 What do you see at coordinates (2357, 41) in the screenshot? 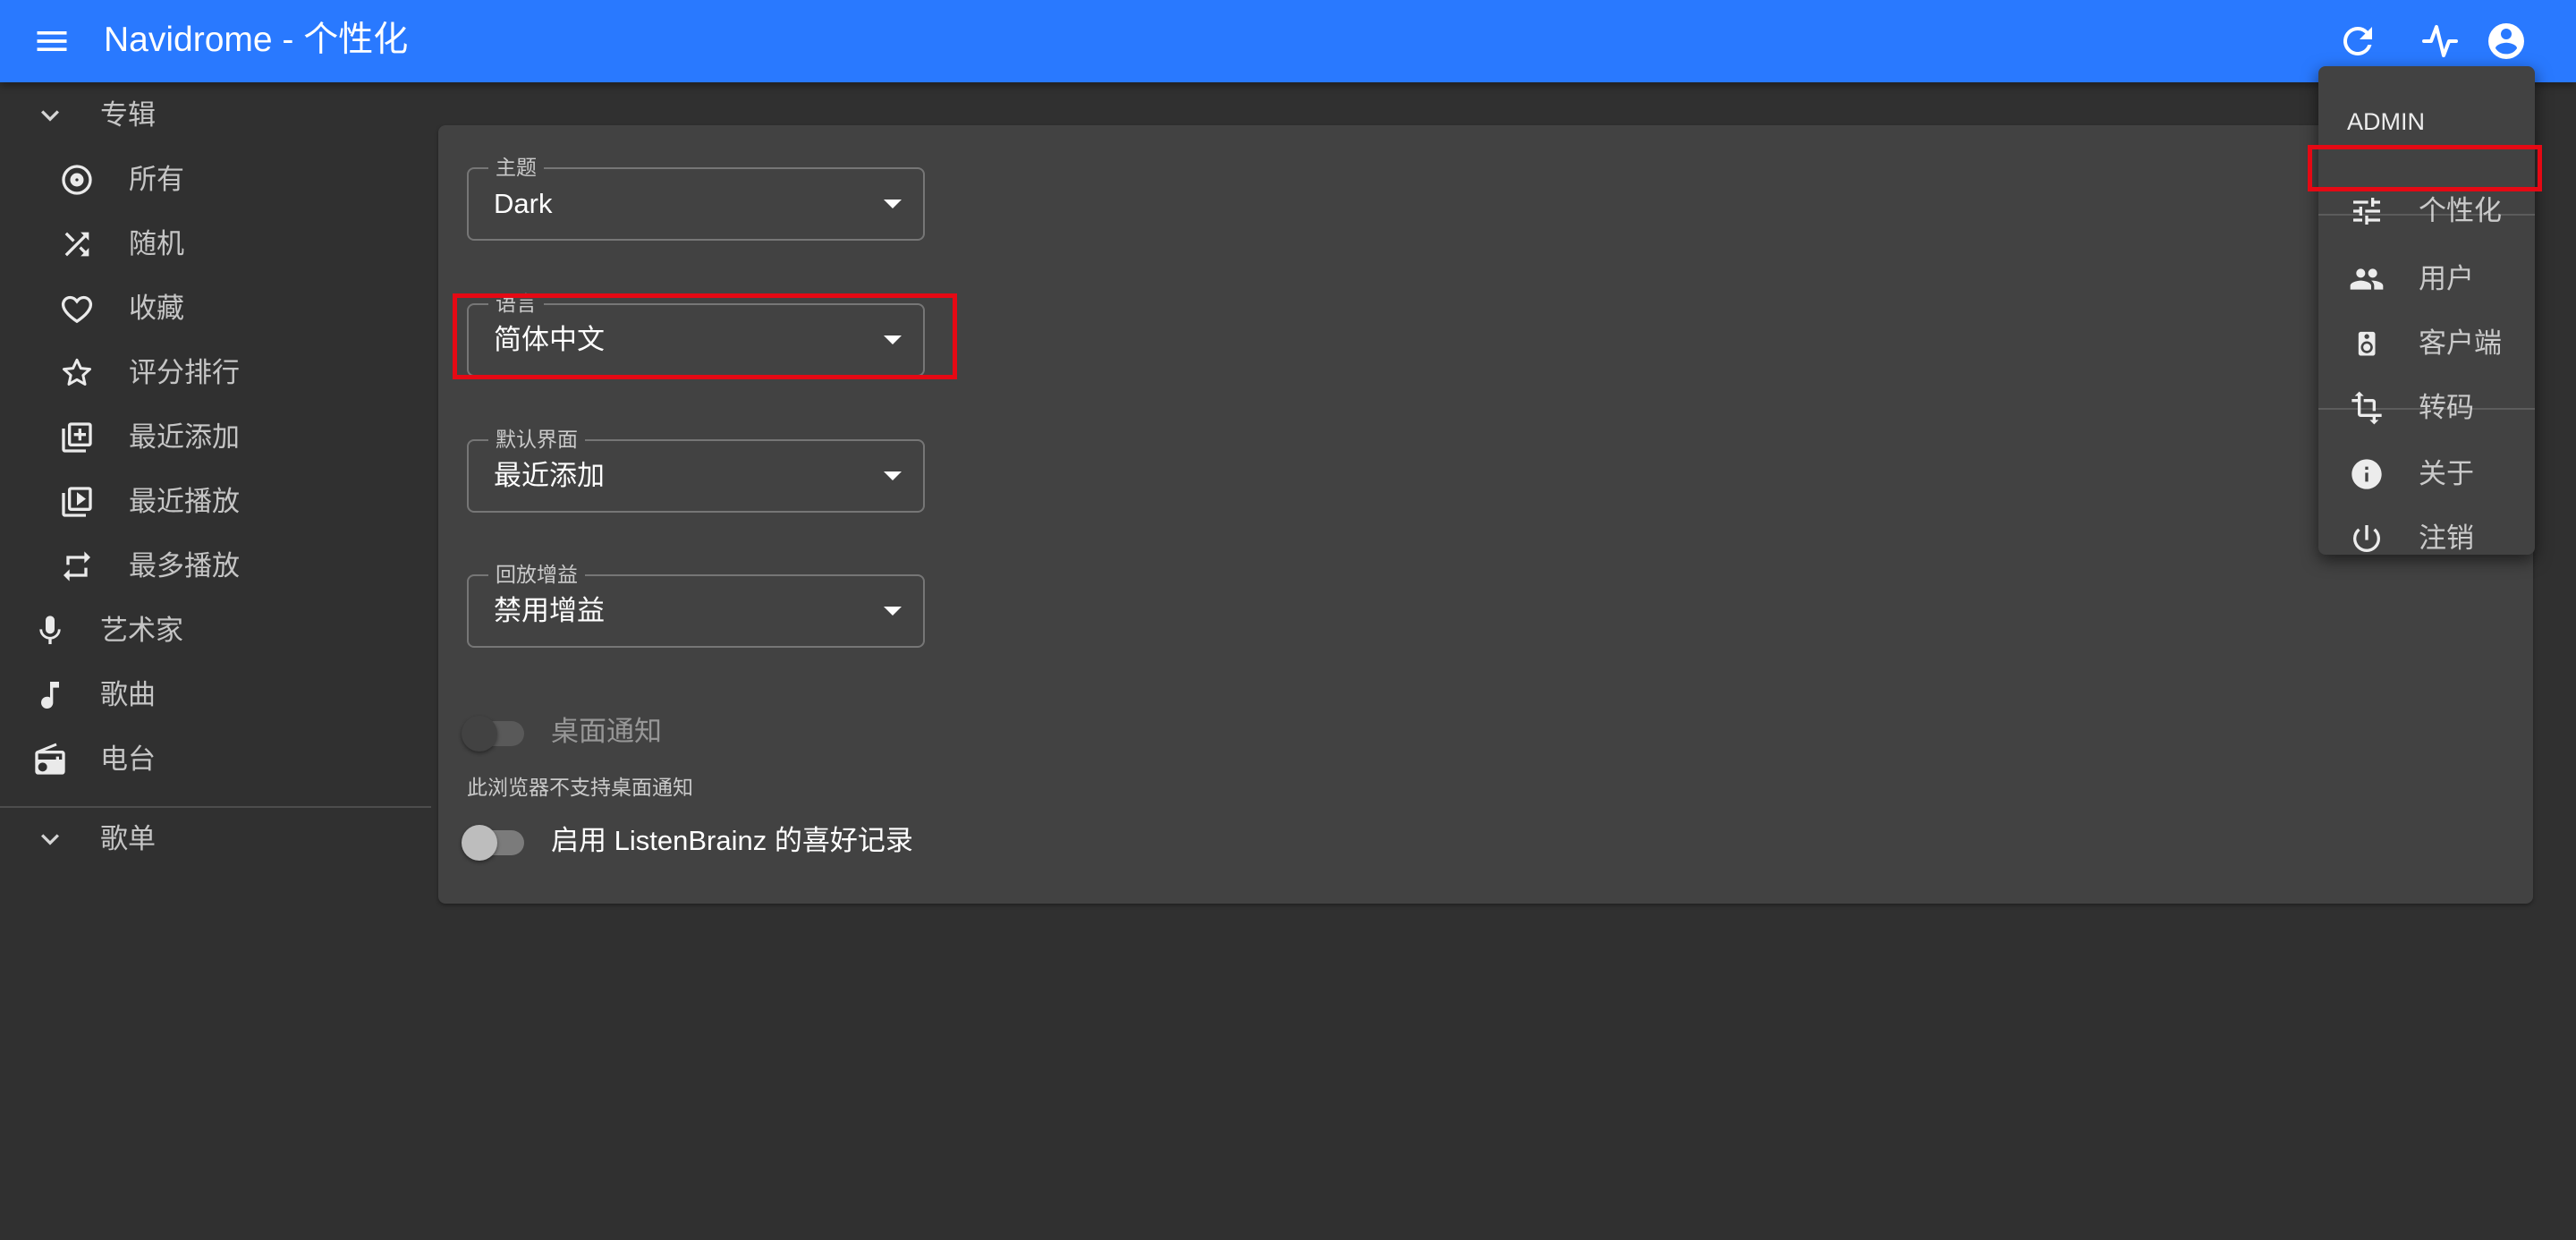
I see `refresh-icon` at bounding box center [2357, 41].